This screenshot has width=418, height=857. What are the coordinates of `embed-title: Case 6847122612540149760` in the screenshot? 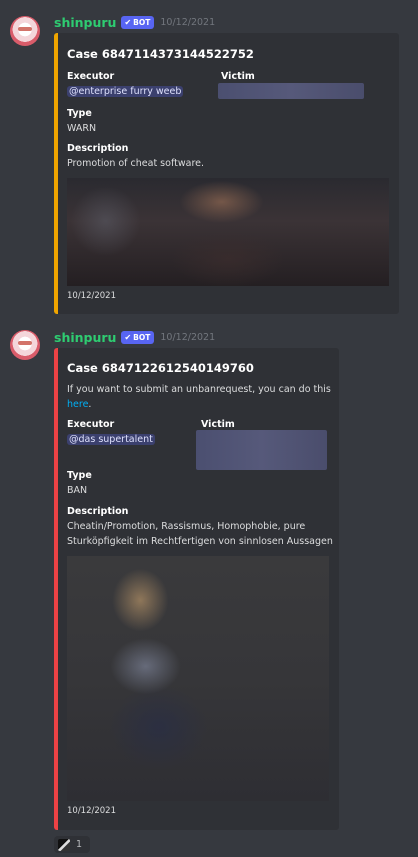 It's located at (160, 368).